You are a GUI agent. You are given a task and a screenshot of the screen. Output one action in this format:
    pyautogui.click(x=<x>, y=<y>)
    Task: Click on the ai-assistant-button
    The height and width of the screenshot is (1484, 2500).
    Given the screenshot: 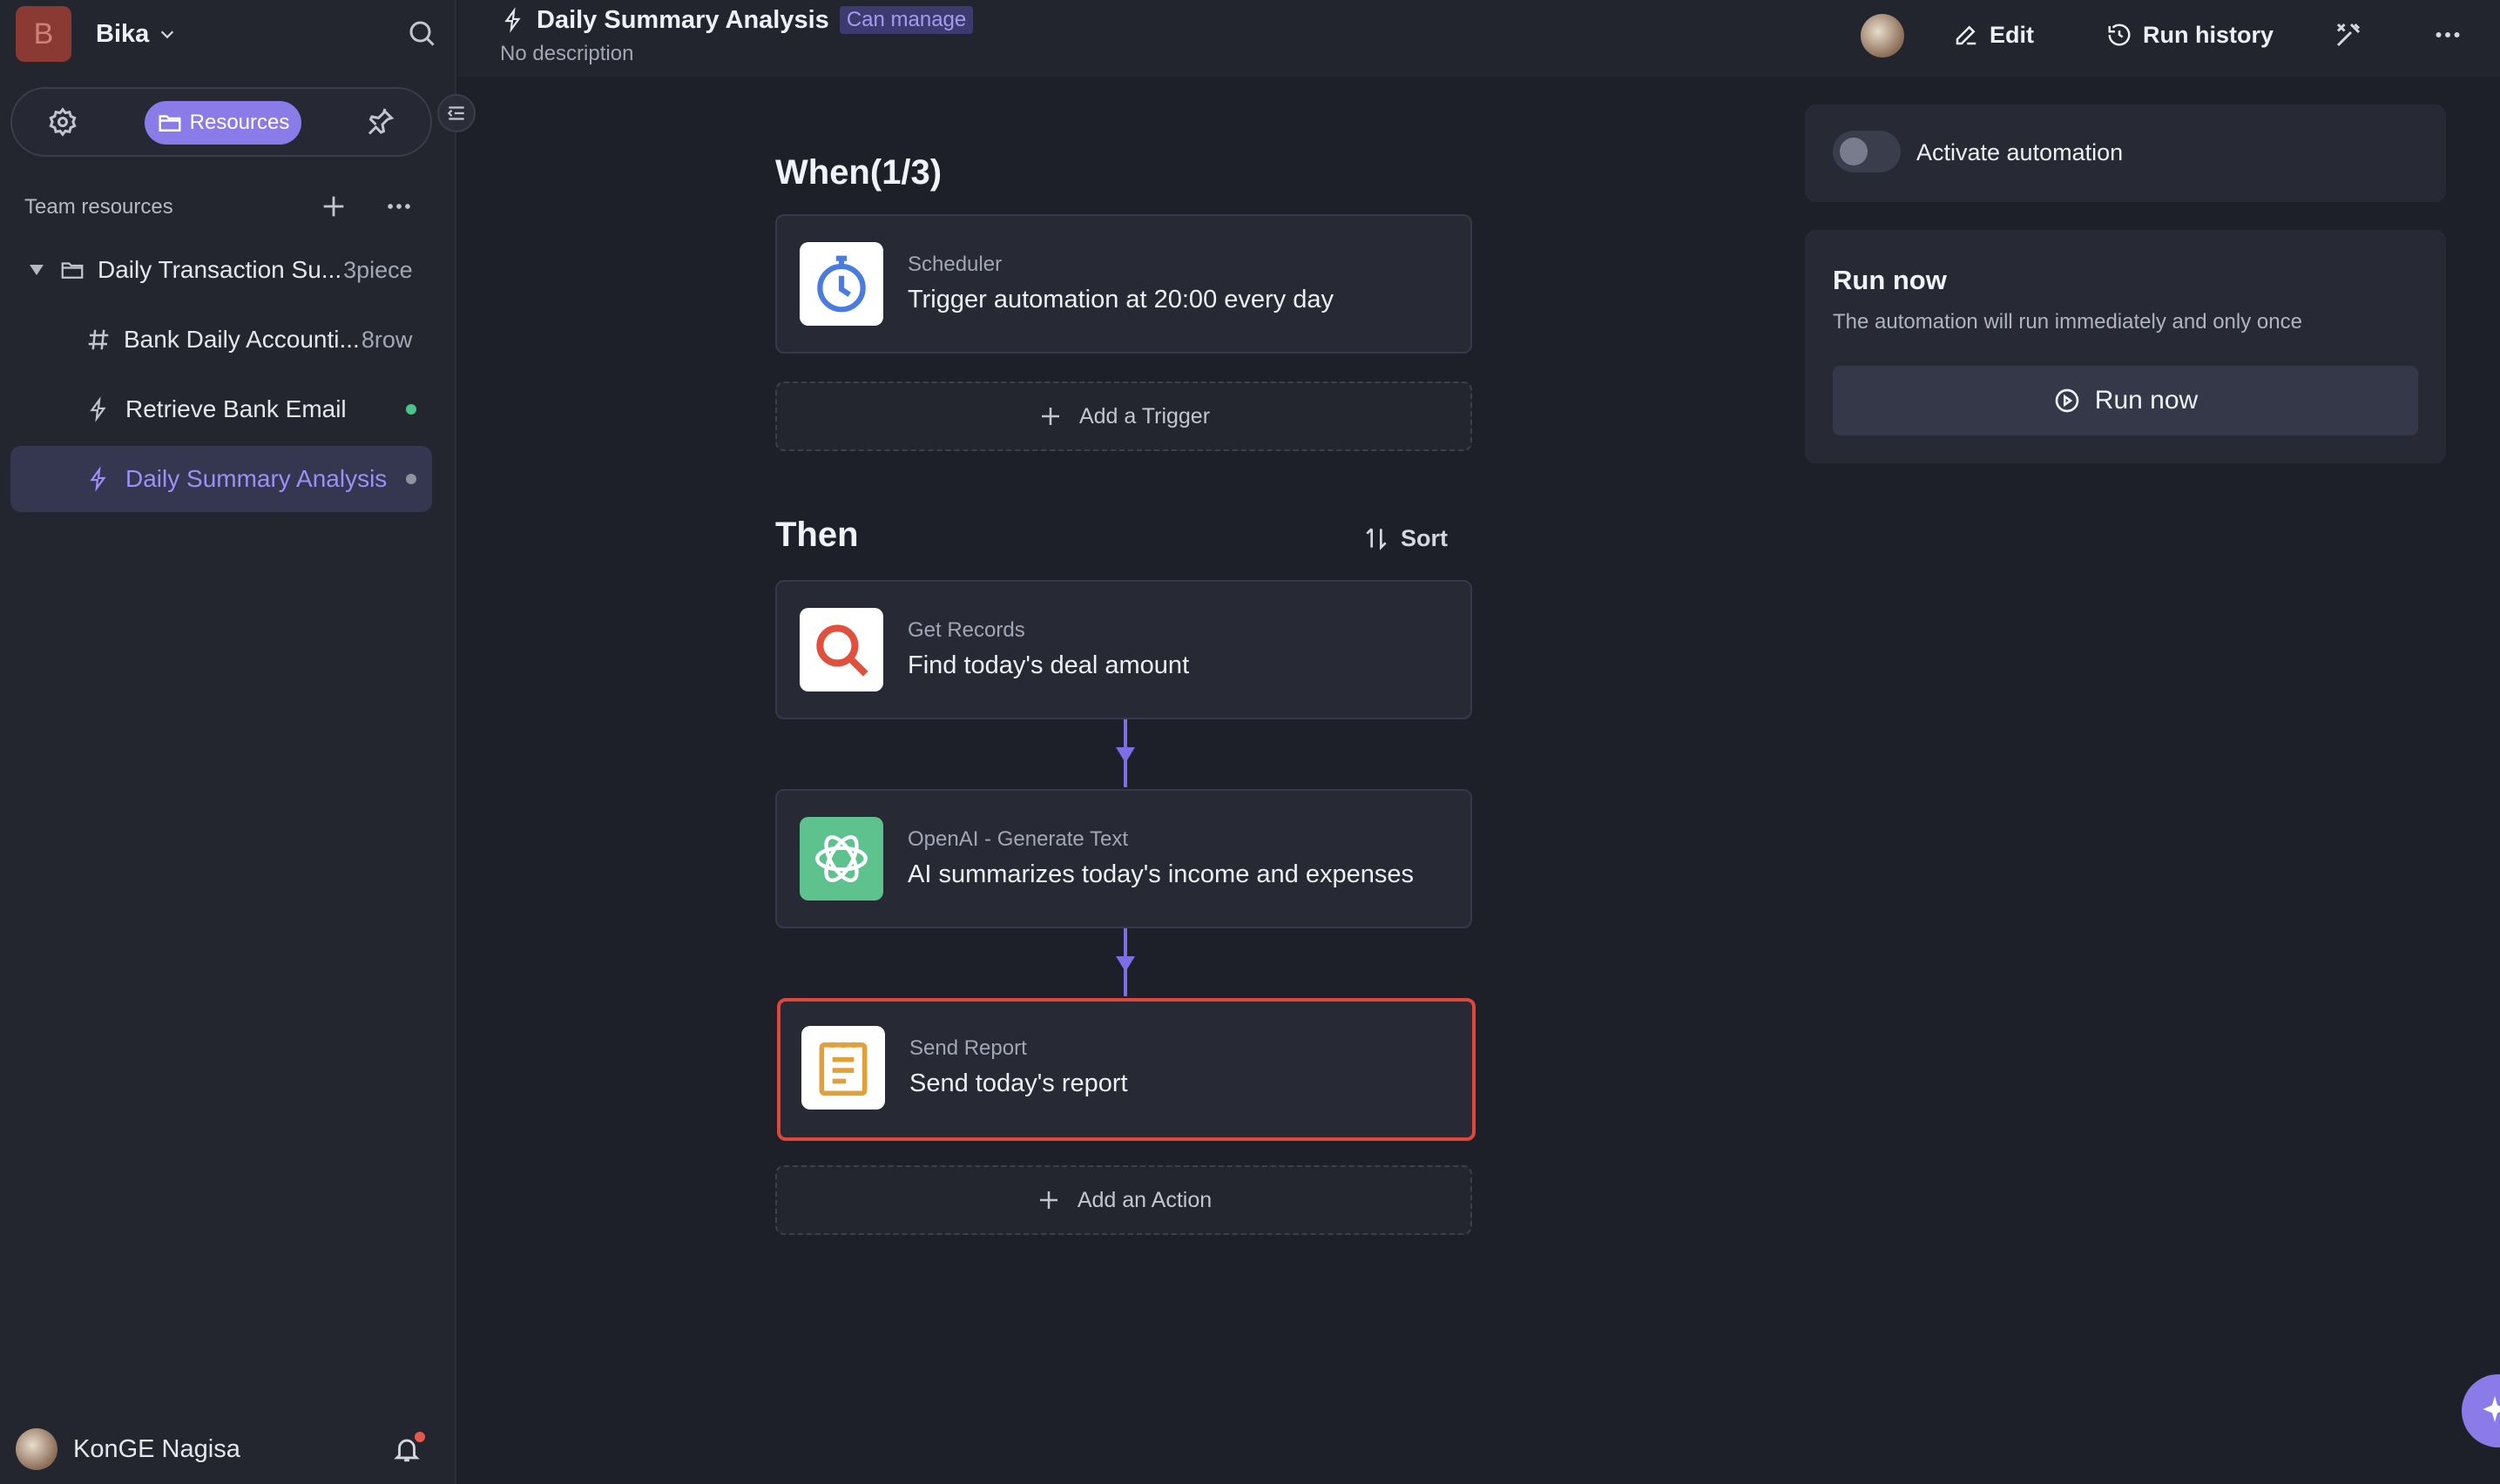 What is the action you would take?
    pyautogui.click(x=2481, y=1410)
    